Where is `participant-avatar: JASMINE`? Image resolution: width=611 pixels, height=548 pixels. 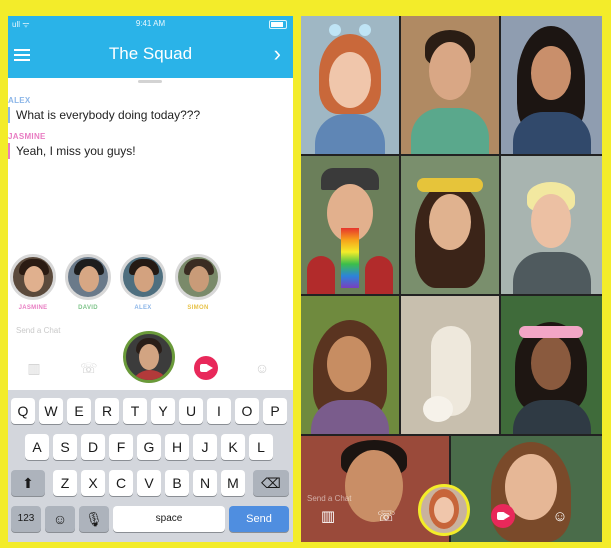 participant-avatar: JASMINE is located at coordinates (33, 282).